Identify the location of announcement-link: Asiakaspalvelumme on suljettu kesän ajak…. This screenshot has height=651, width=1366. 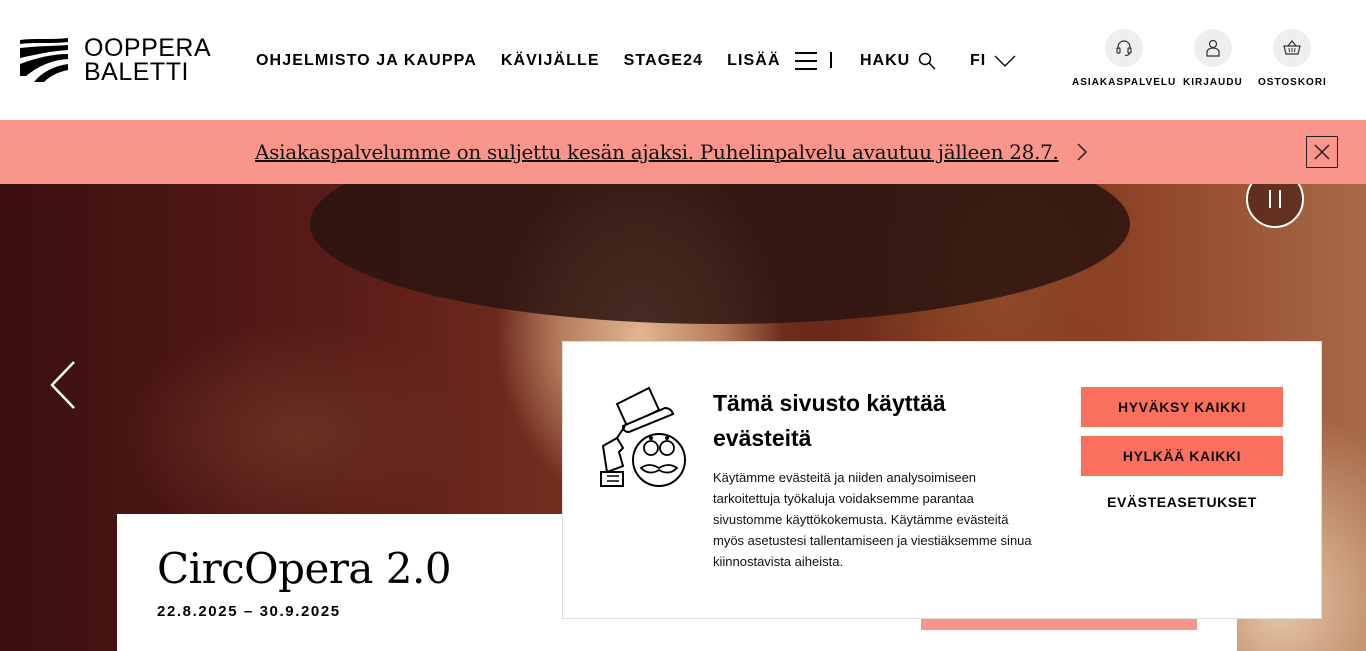
(657, 152).